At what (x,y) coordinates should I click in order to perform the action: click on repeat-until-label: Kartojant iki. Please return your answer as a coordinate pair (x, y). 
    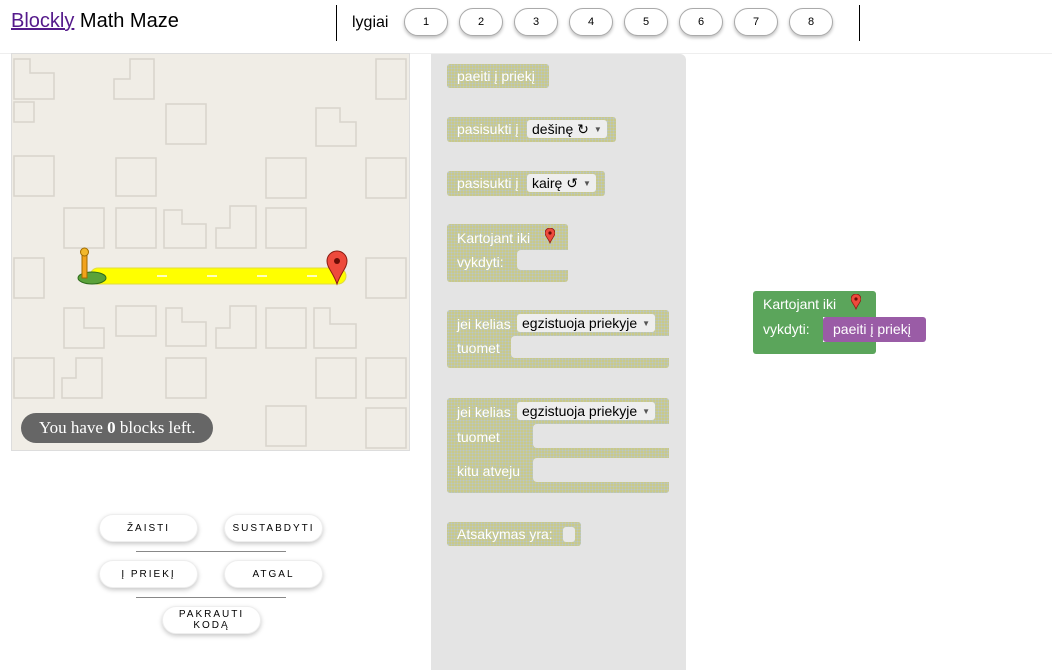
    Looking at the image, I should click on (494, 238).